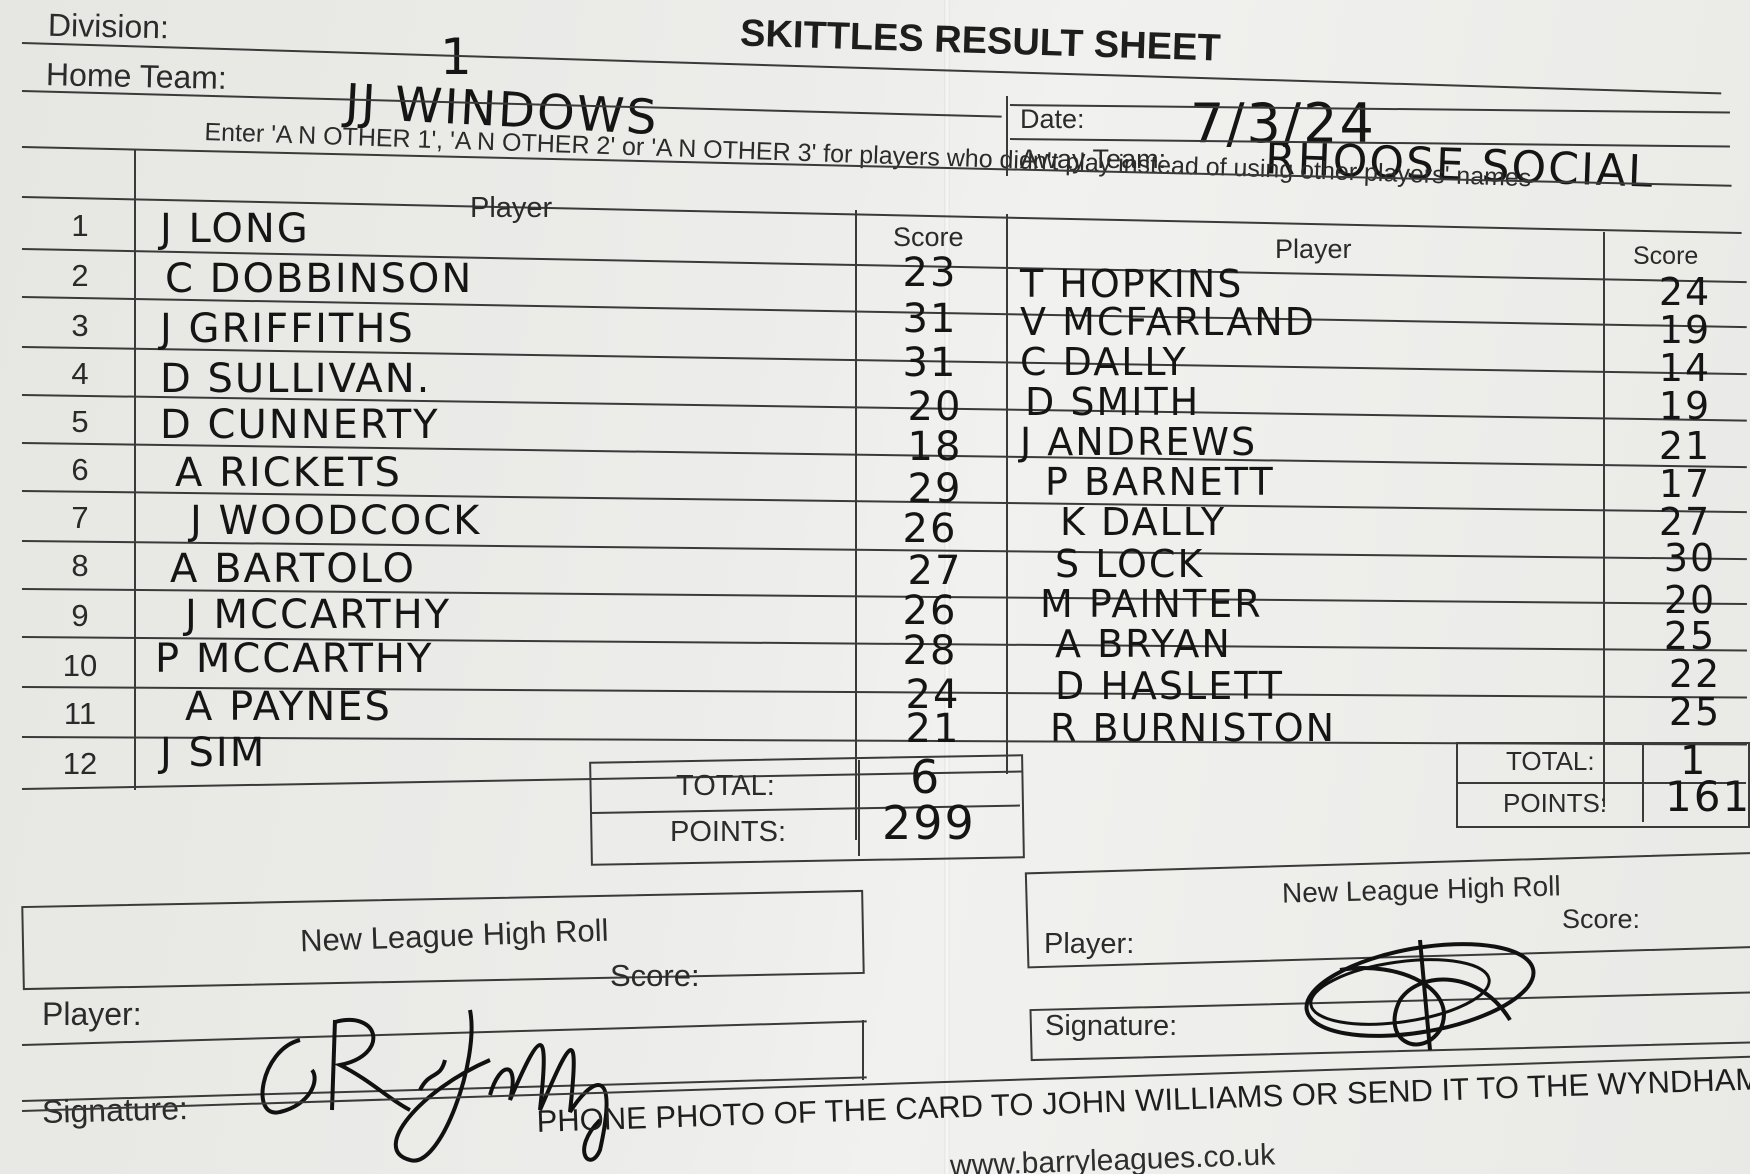 The image size is (1750, 1174). Describe the element at coordinates (288, 473) in the screenshot. I see `home-player-name: A RICKETS` at that location.